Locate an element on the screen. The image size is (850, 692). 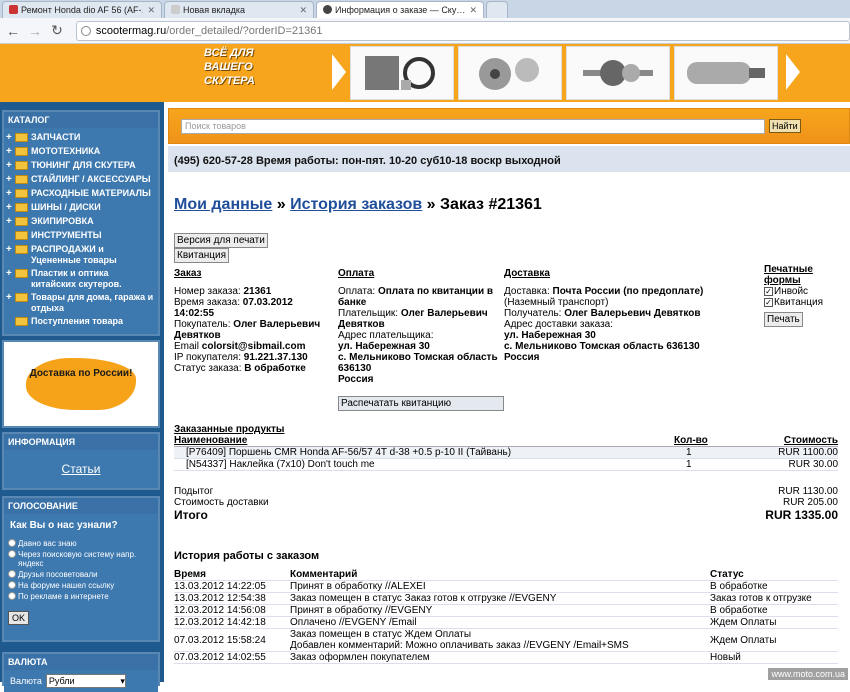
browser-tab-2: Информация о заказе — Ску… ✕ is located at coordinates (400, 9).